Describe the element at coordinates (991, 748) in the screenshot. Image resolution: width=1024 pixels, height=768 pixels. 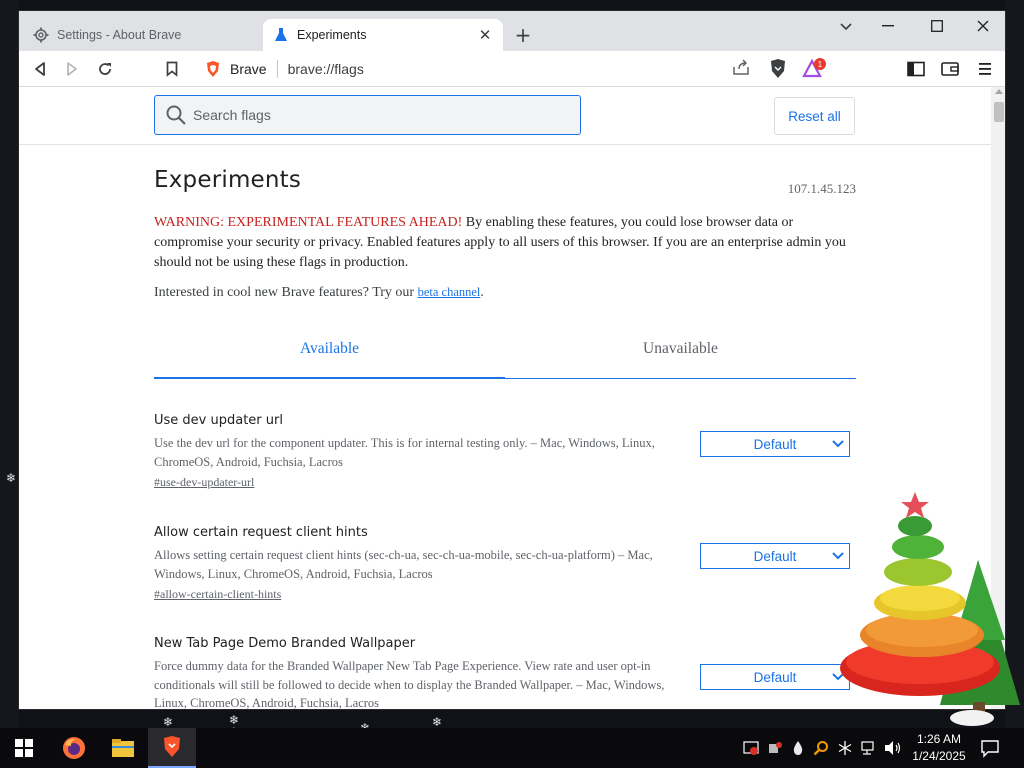
I see `notification-icon` at that location.